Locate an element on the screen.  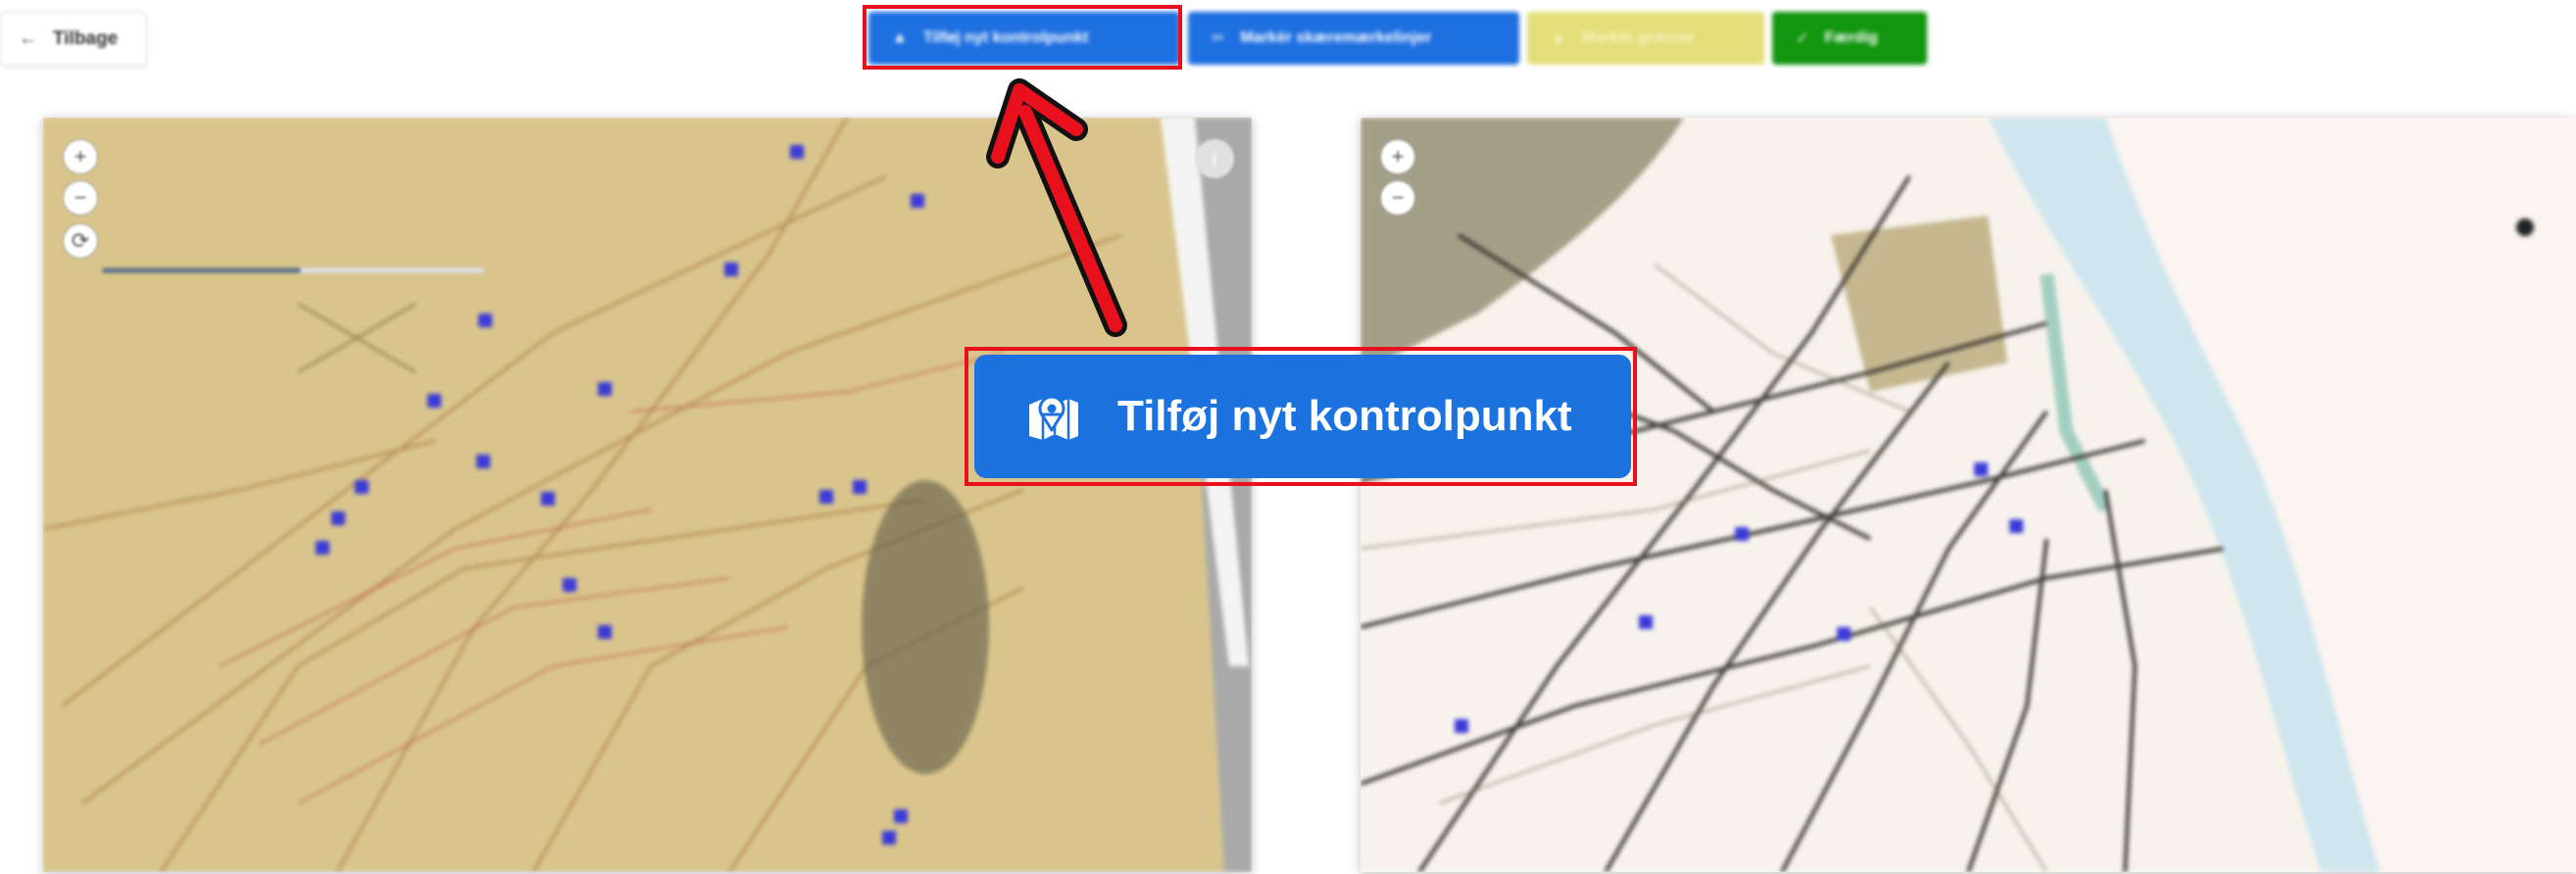
add-control-point-callout-button: Tilføj nyt kontrolpunkt is located at coordinates (1302, 417).